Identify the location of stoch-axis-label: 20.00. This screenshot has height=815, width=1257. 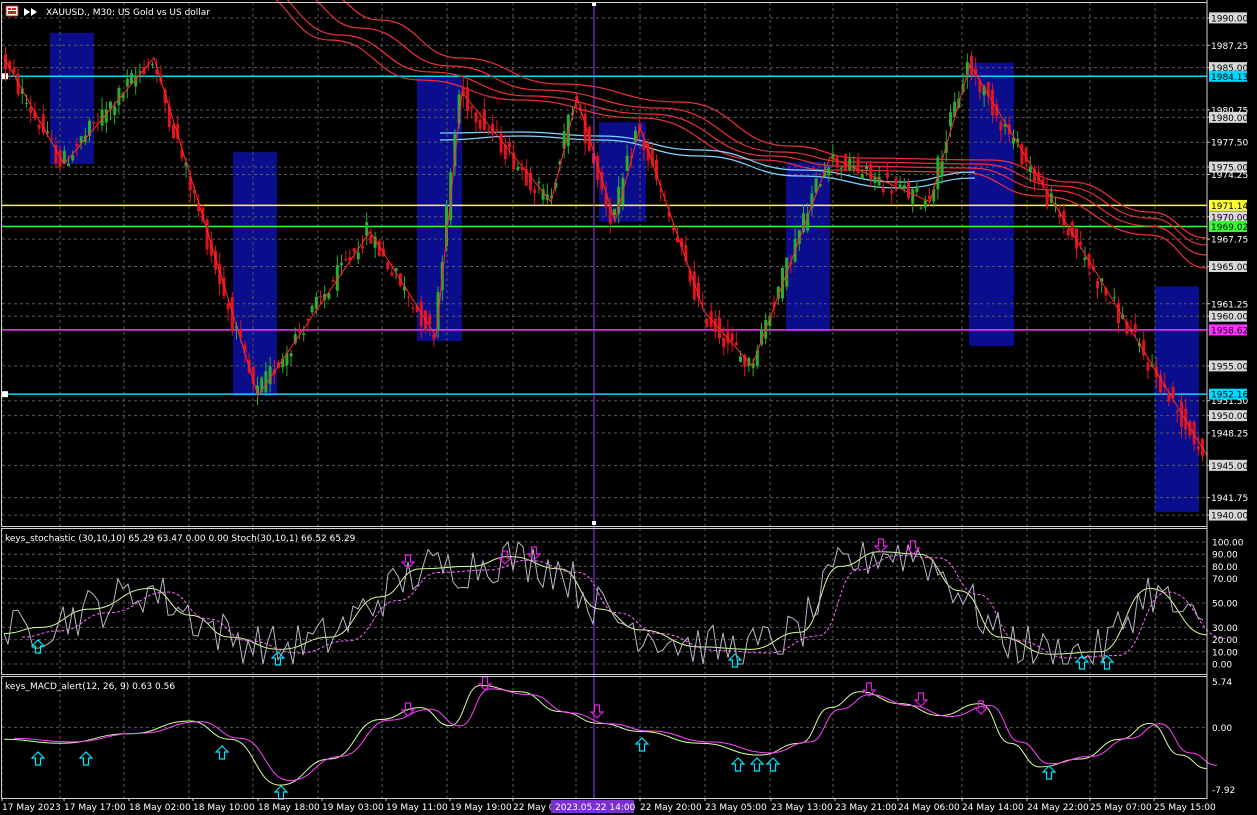
(1225, 641).